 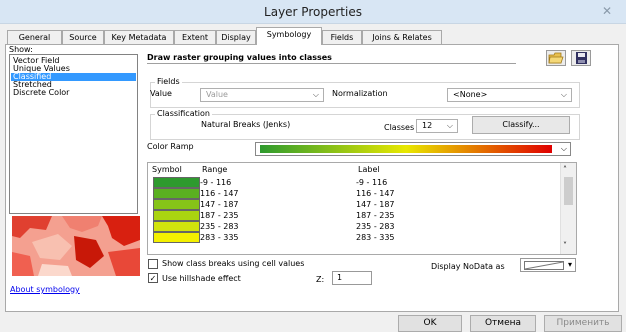 I want to click on apply-button: Применить, so click(x=583, y=323).